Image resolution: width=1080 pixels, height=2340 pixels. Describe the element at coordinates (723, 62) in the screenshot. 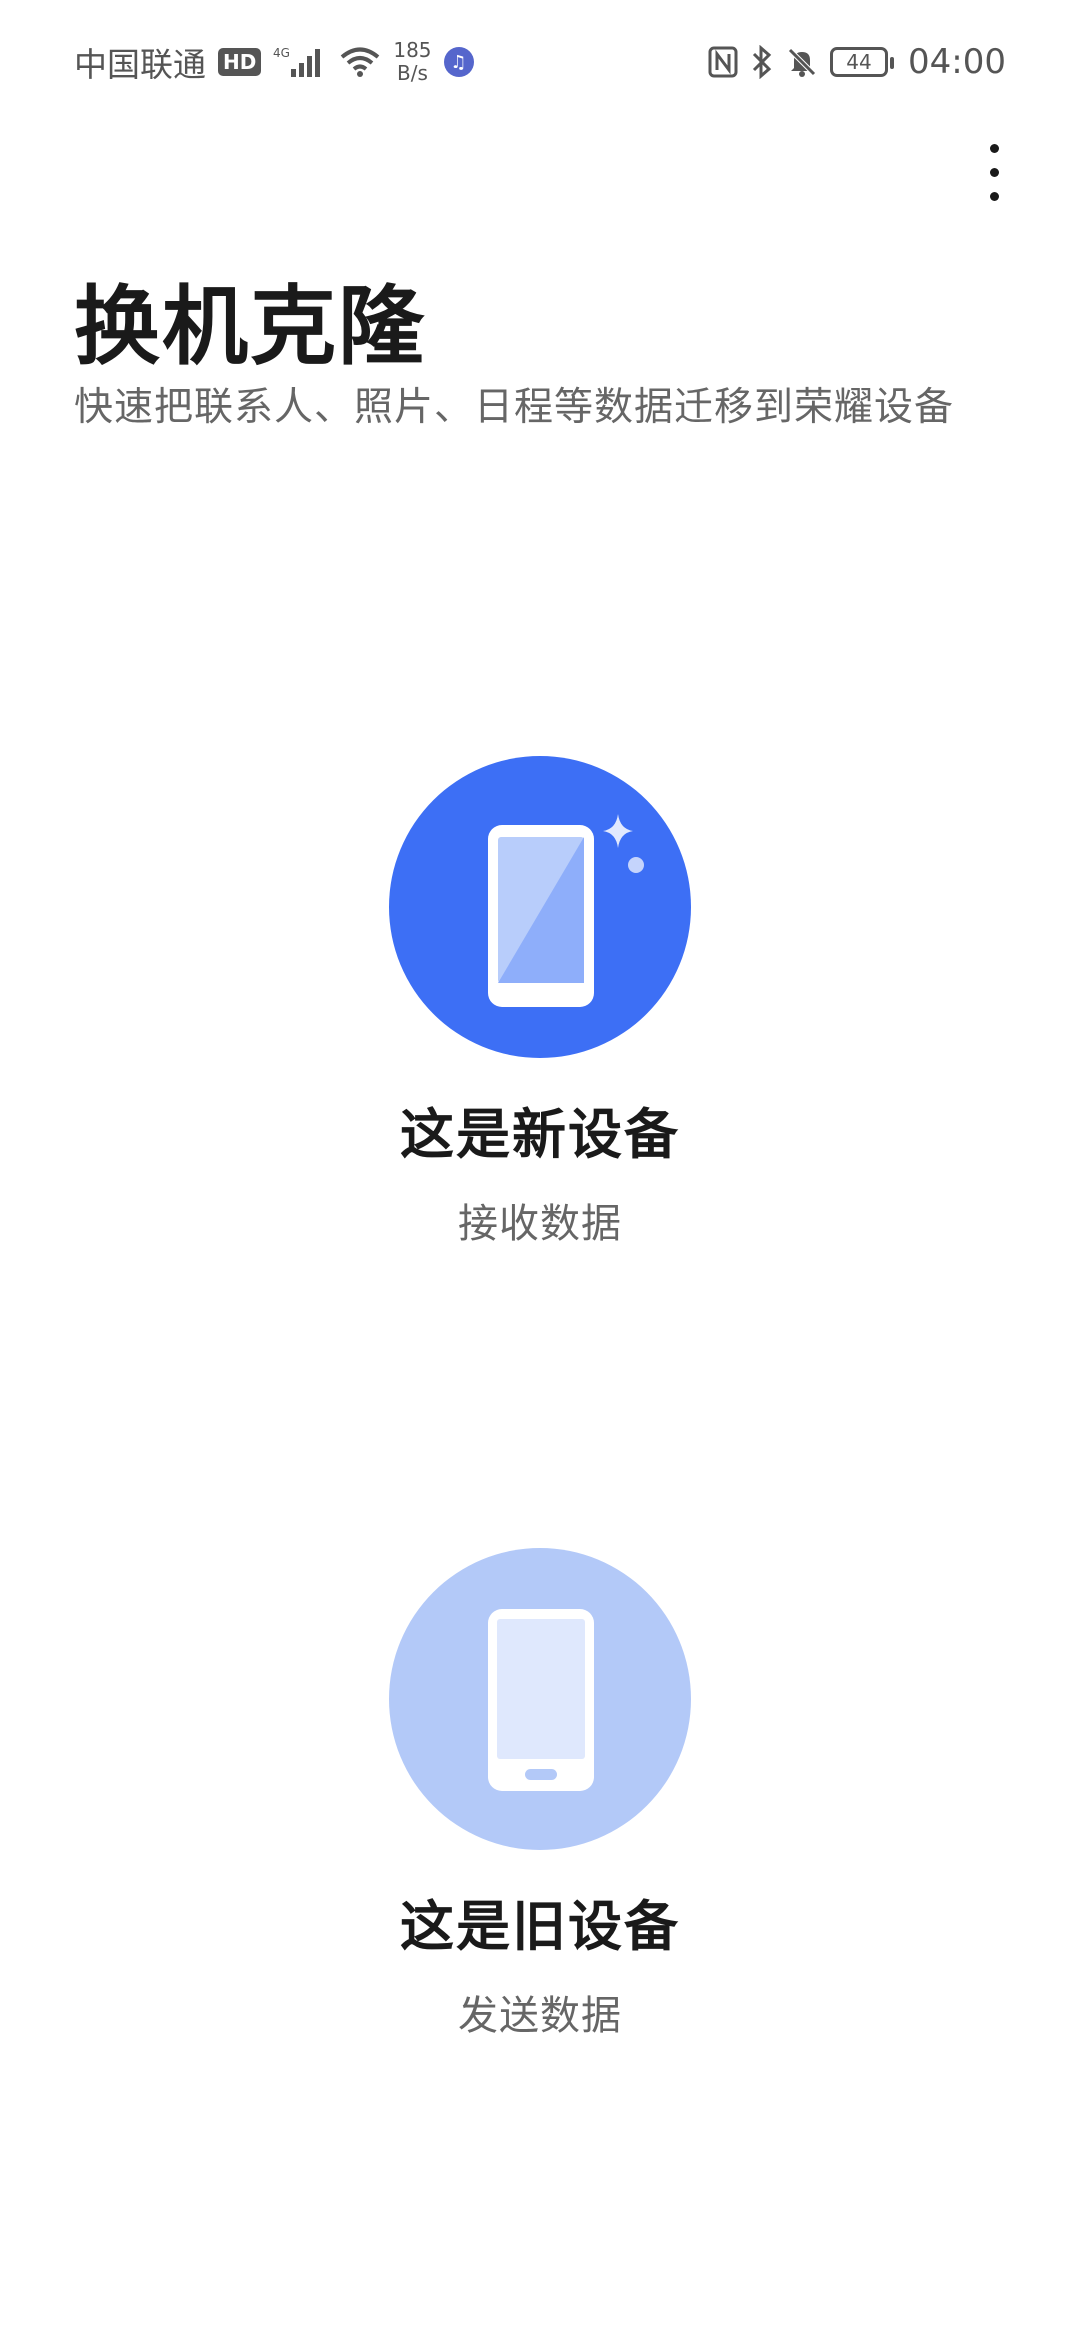

I see `nfc-icon` at that location.